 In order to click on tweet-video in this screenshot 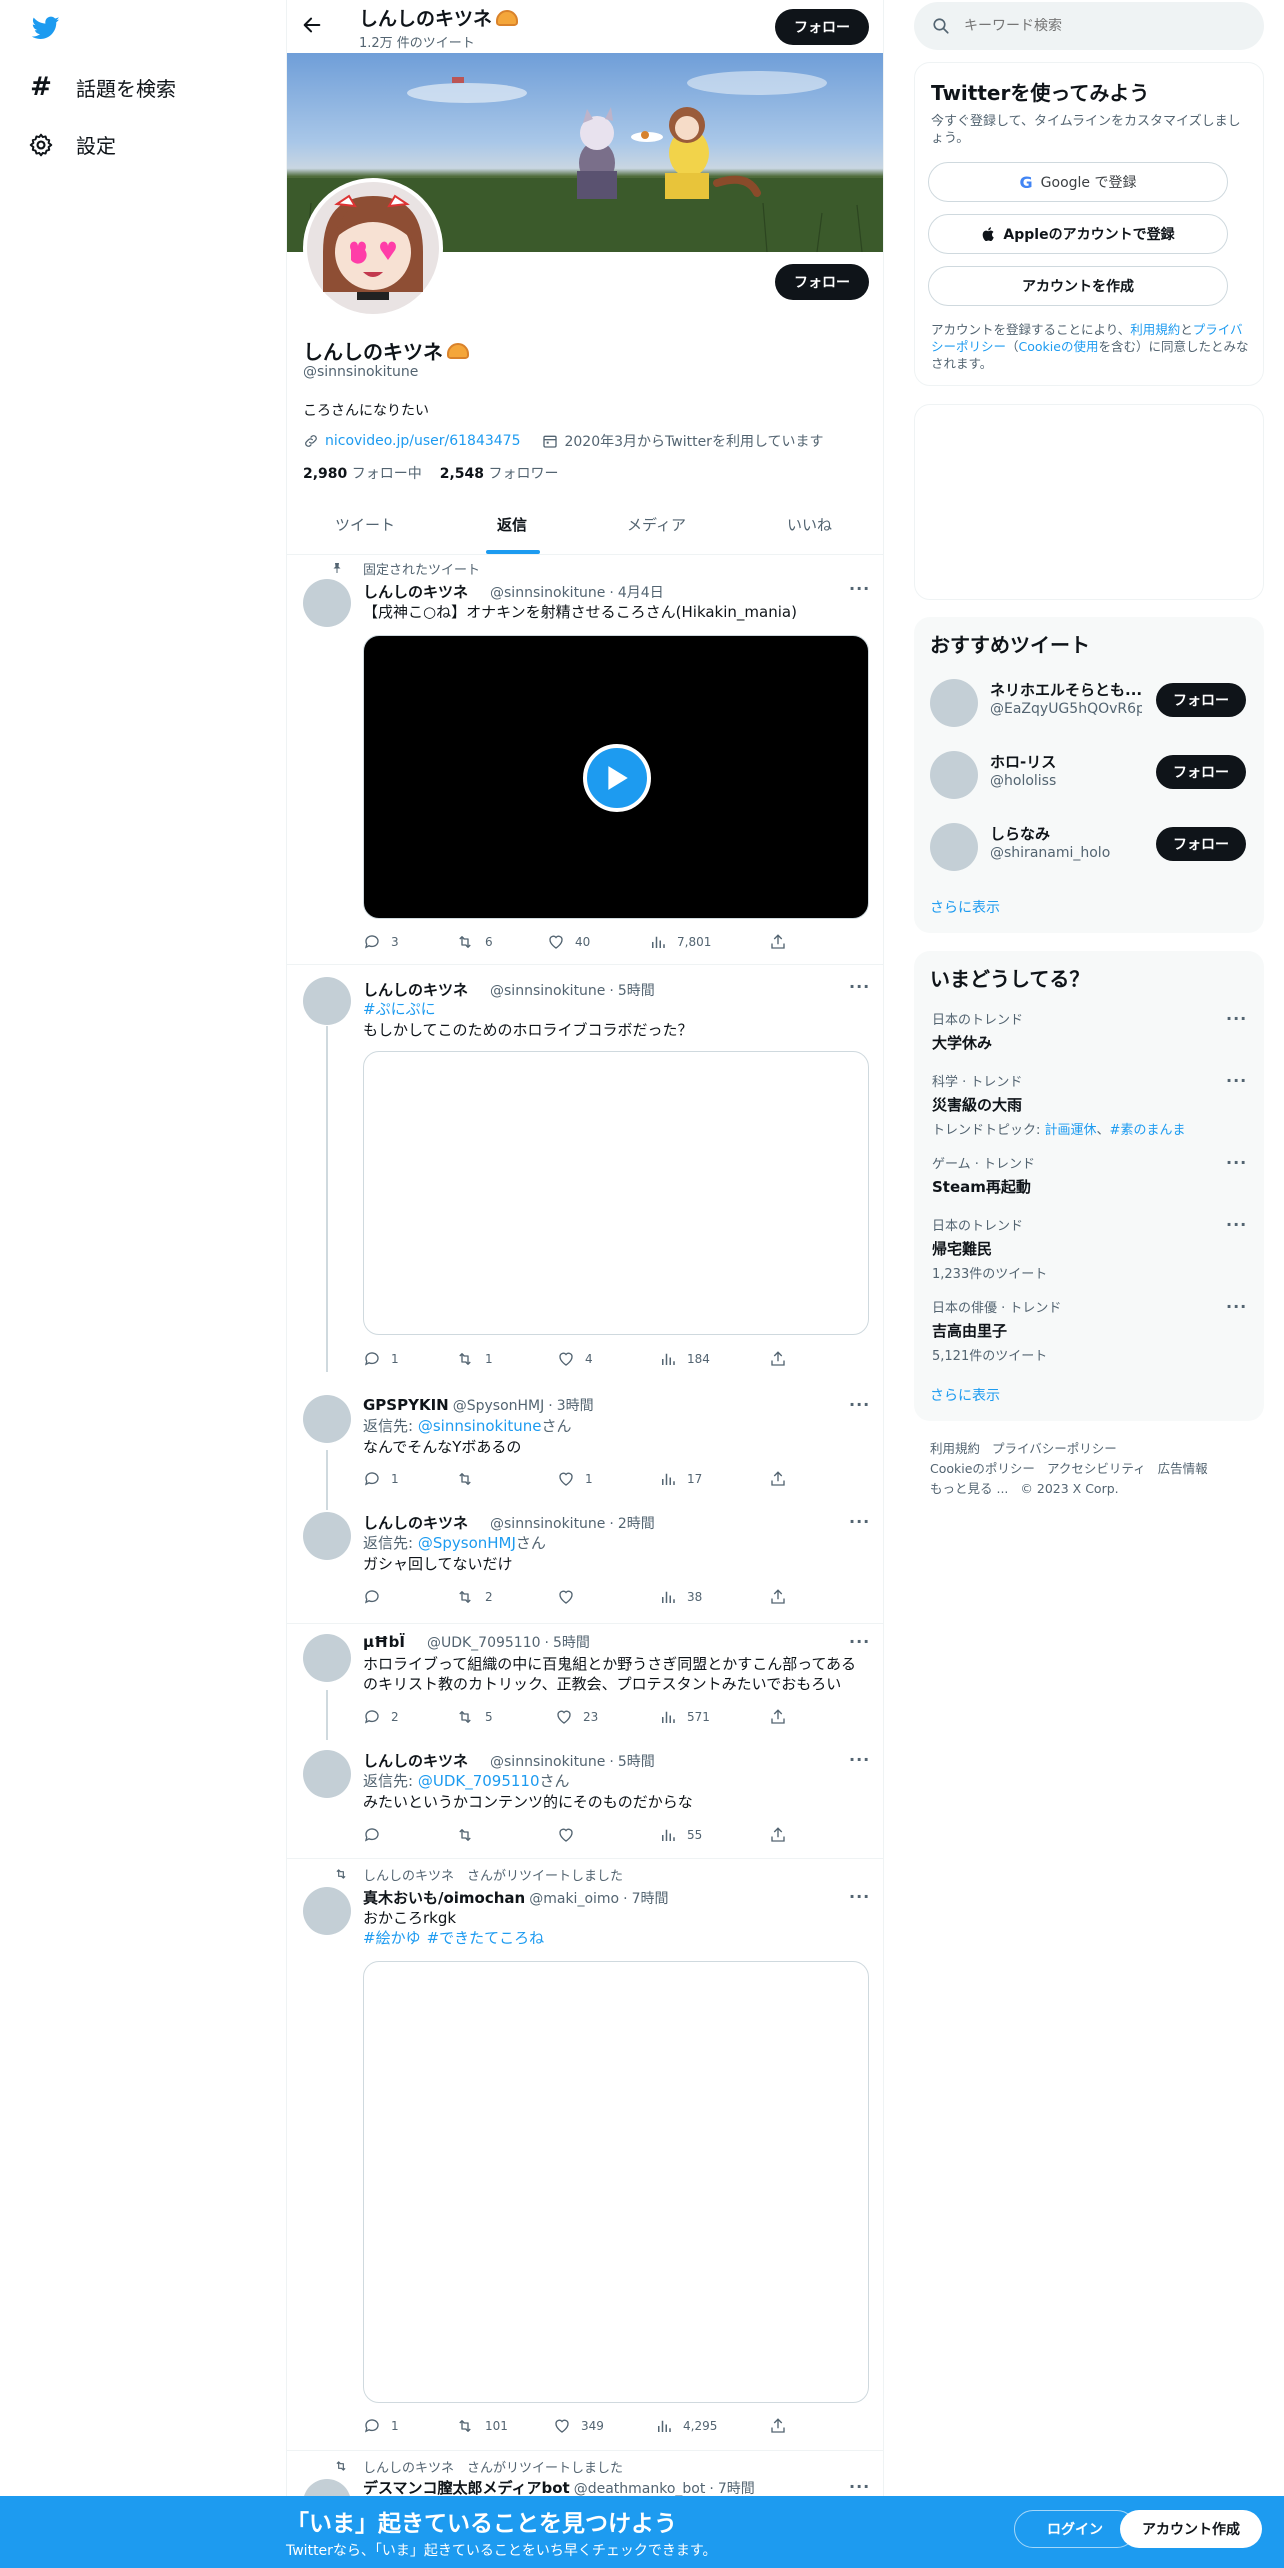, I will do `click(616, 777)`.